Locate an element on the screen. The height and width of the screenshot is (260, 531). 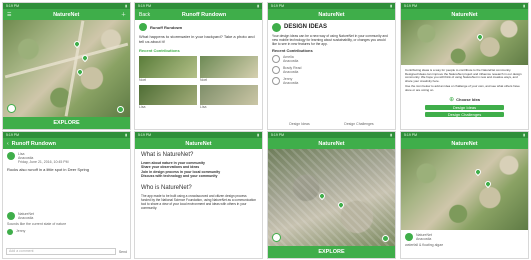
screen-map-explore: 5:19 PM ▮ ☰ NatureNet ＋ EXPLORE is located at coordinates (66, 66).